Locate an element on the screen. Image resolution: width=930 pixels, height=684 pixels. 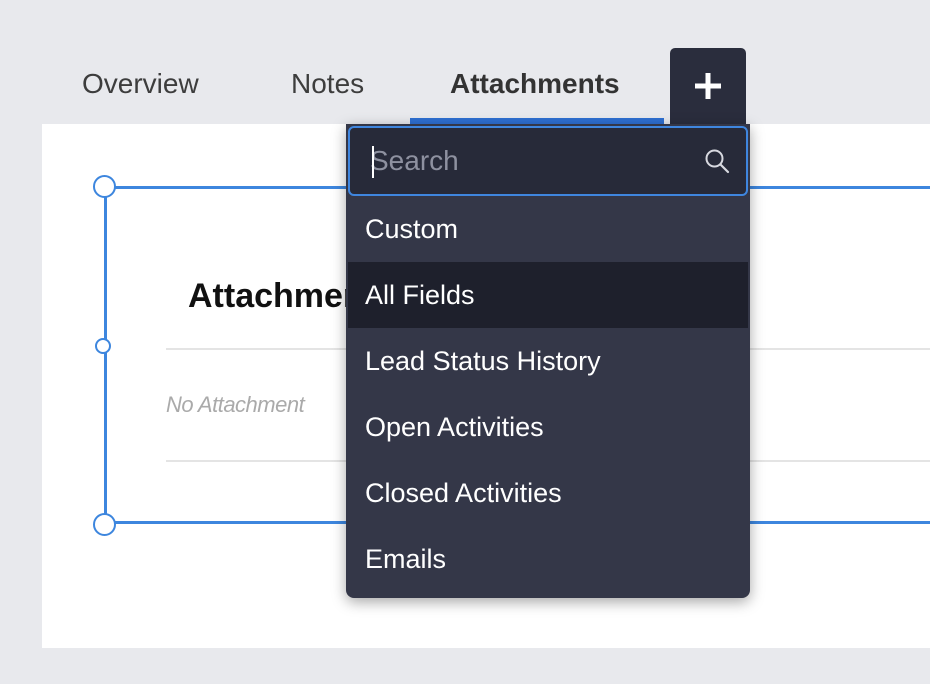
plus-icon is located at coordinates (708, 86).